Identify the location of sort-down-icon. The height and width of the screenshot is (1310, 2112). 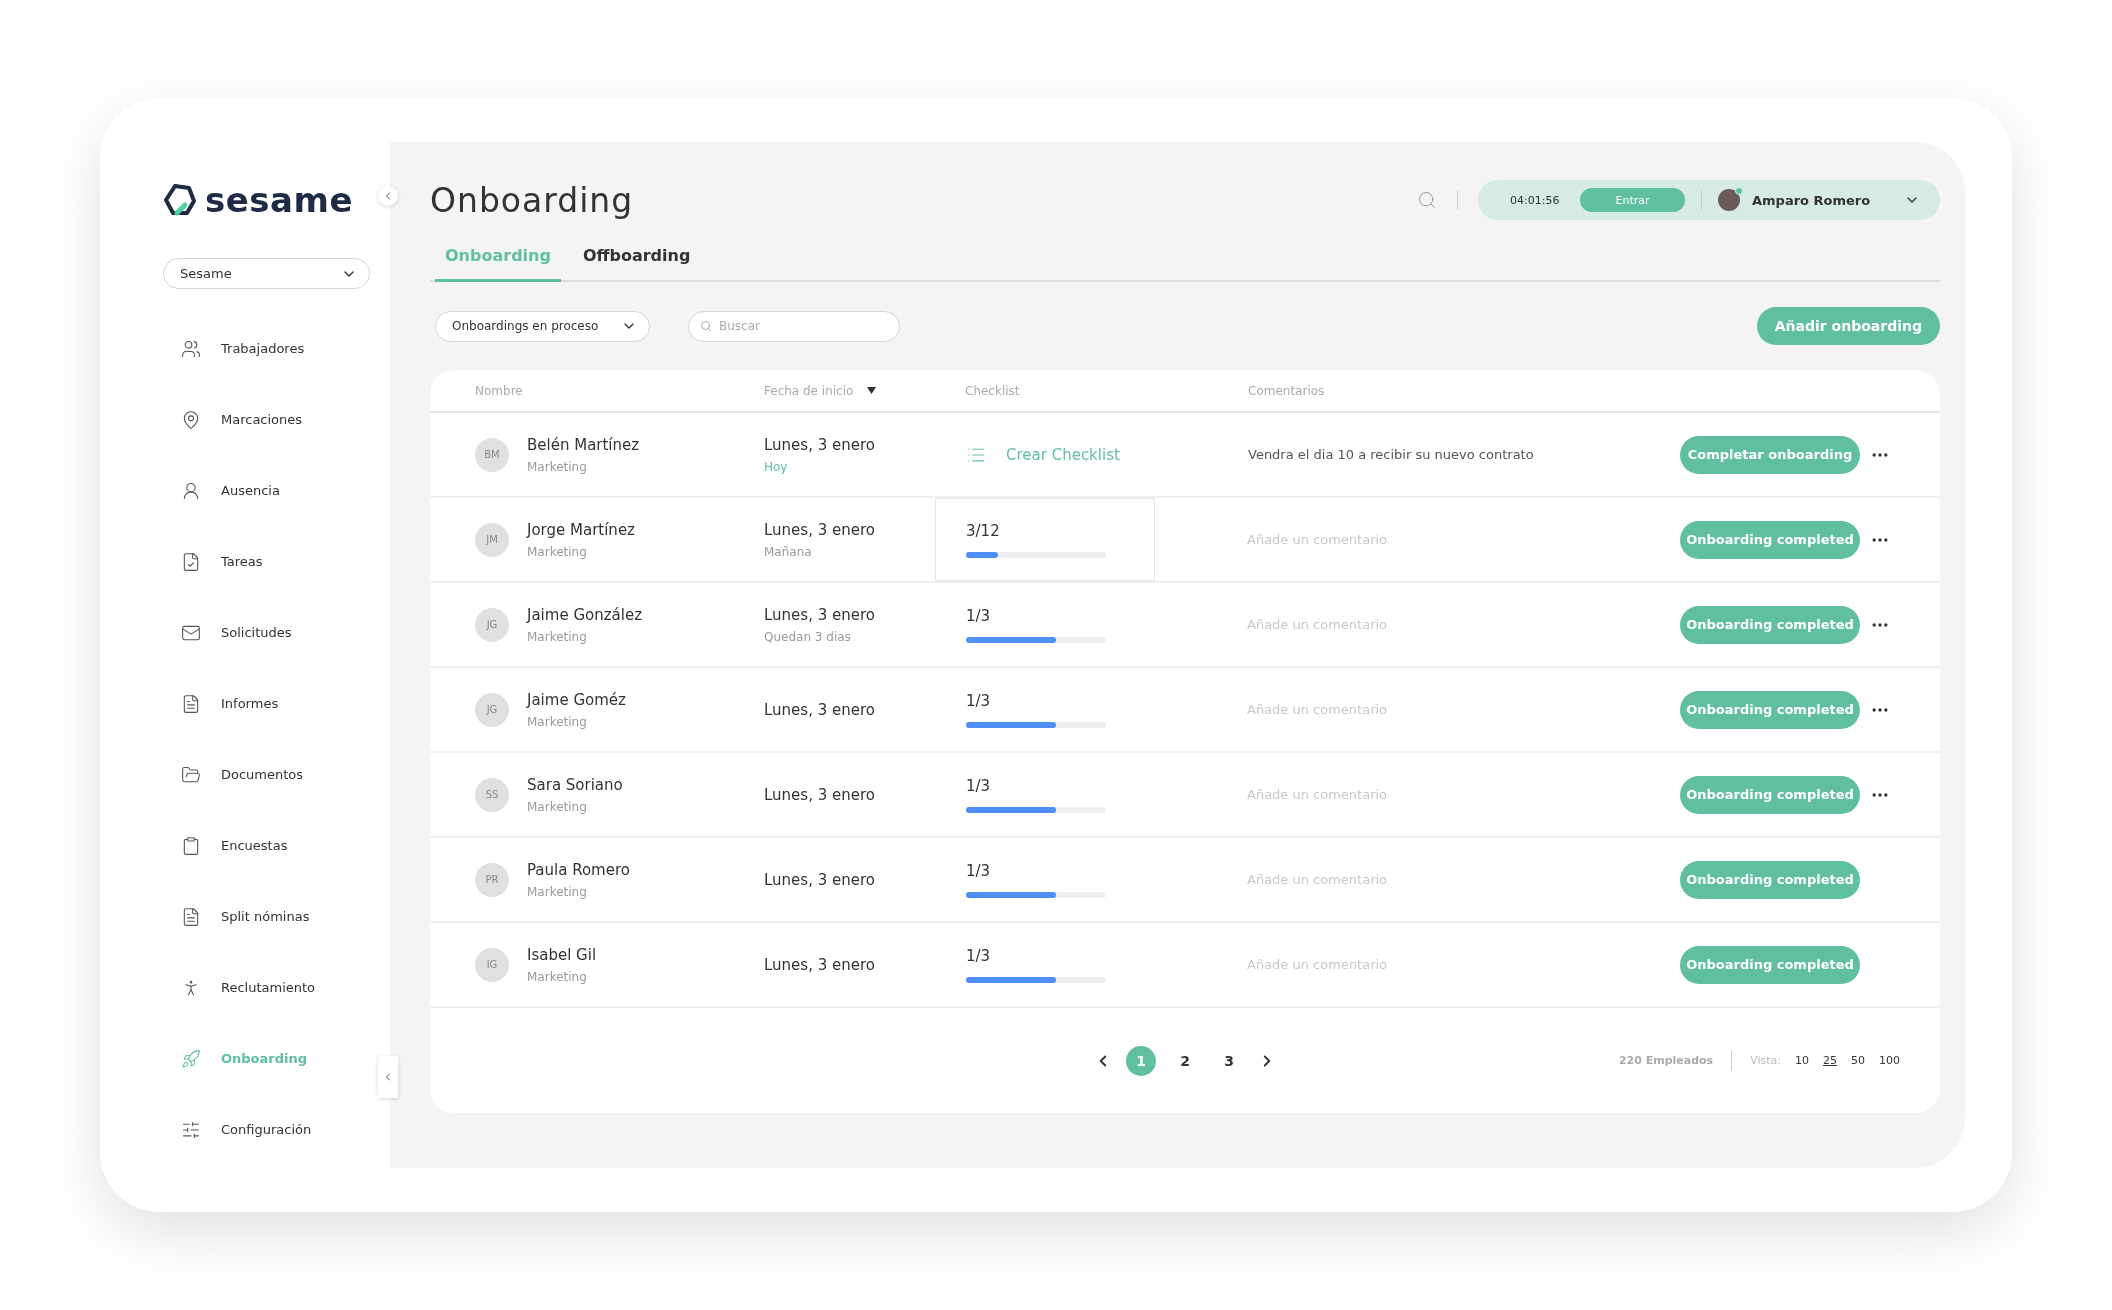
(872, 390).